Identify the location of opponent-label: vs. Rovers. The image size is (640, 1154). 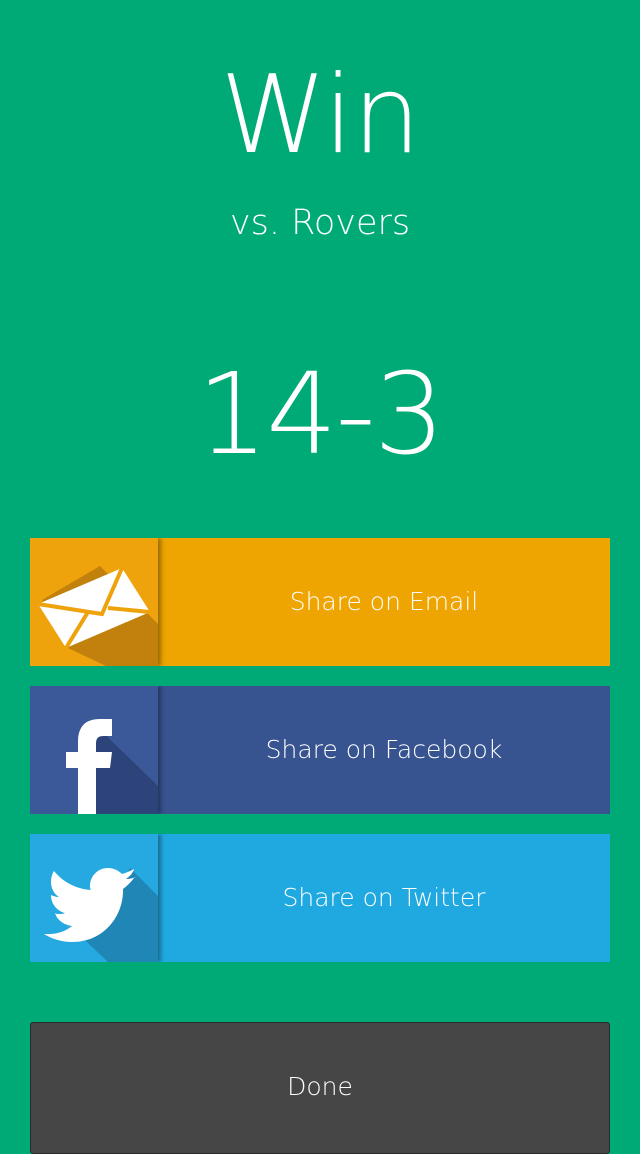
(320, 223).